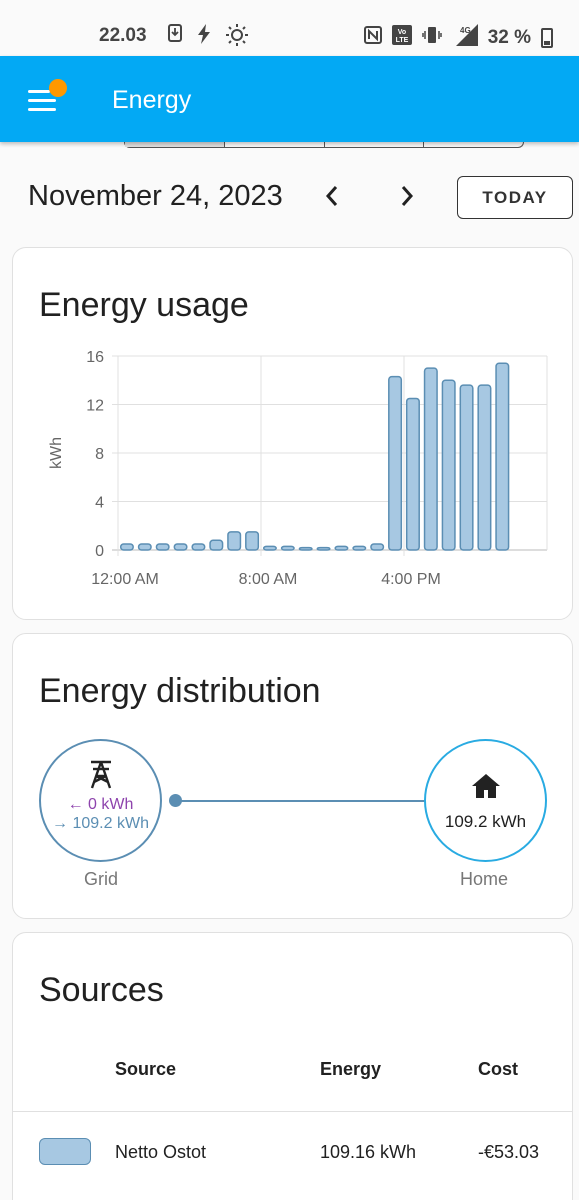 The height and width of the screenshot is (1200, 579). What do you see at coordinates (101, 879) in the screenshot?
I see `grid-label: Grid` at bounding box center [101, 879].